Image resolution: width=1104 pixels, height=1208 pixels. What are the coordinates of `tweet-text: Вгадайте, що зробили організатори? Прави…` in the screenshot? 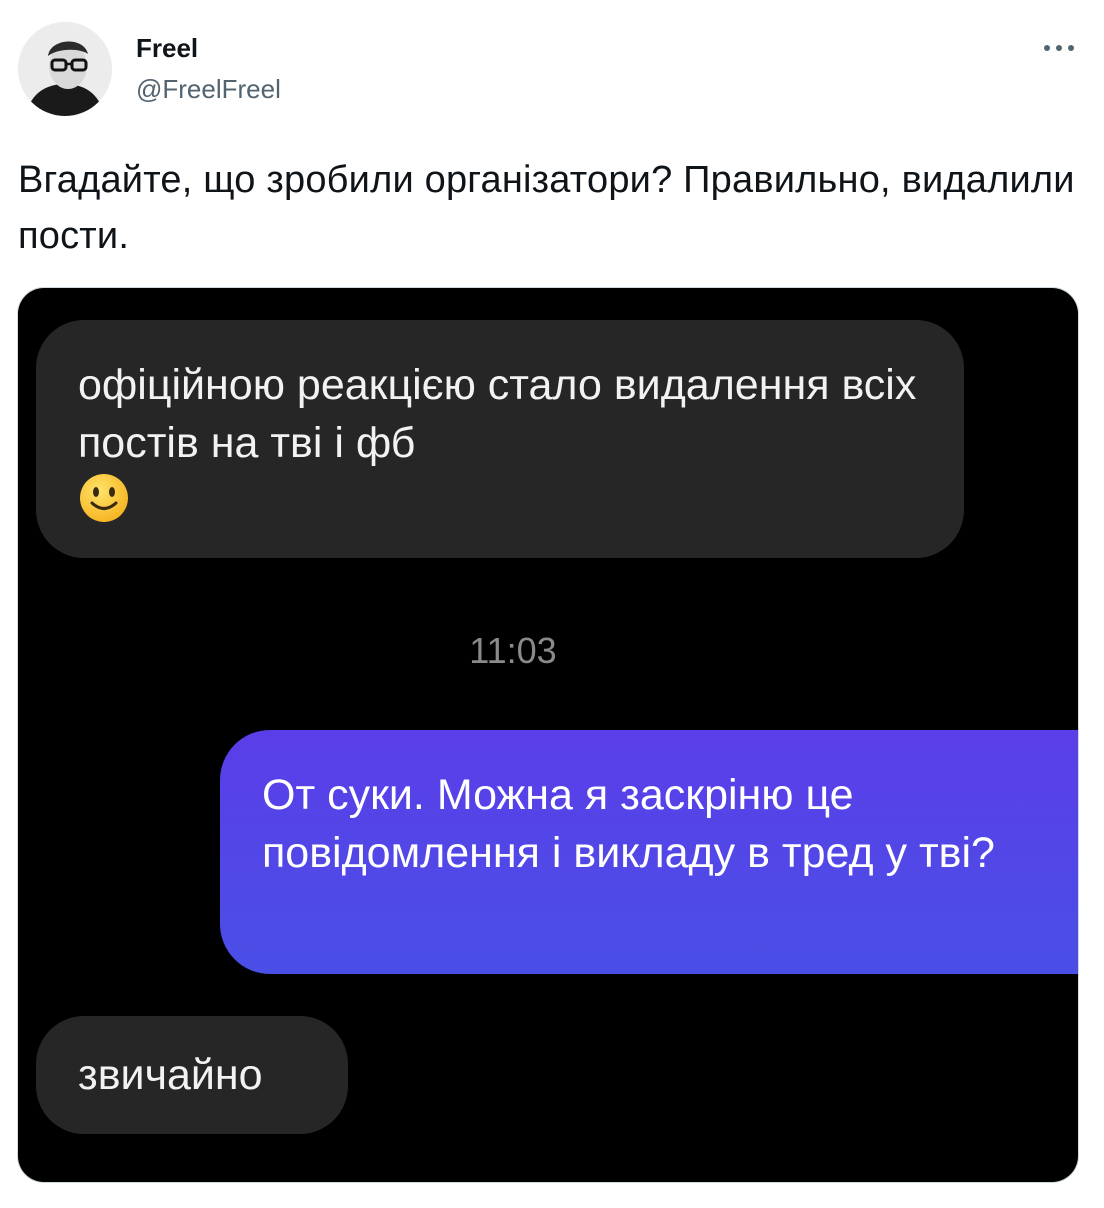 It's located at (546, 208).